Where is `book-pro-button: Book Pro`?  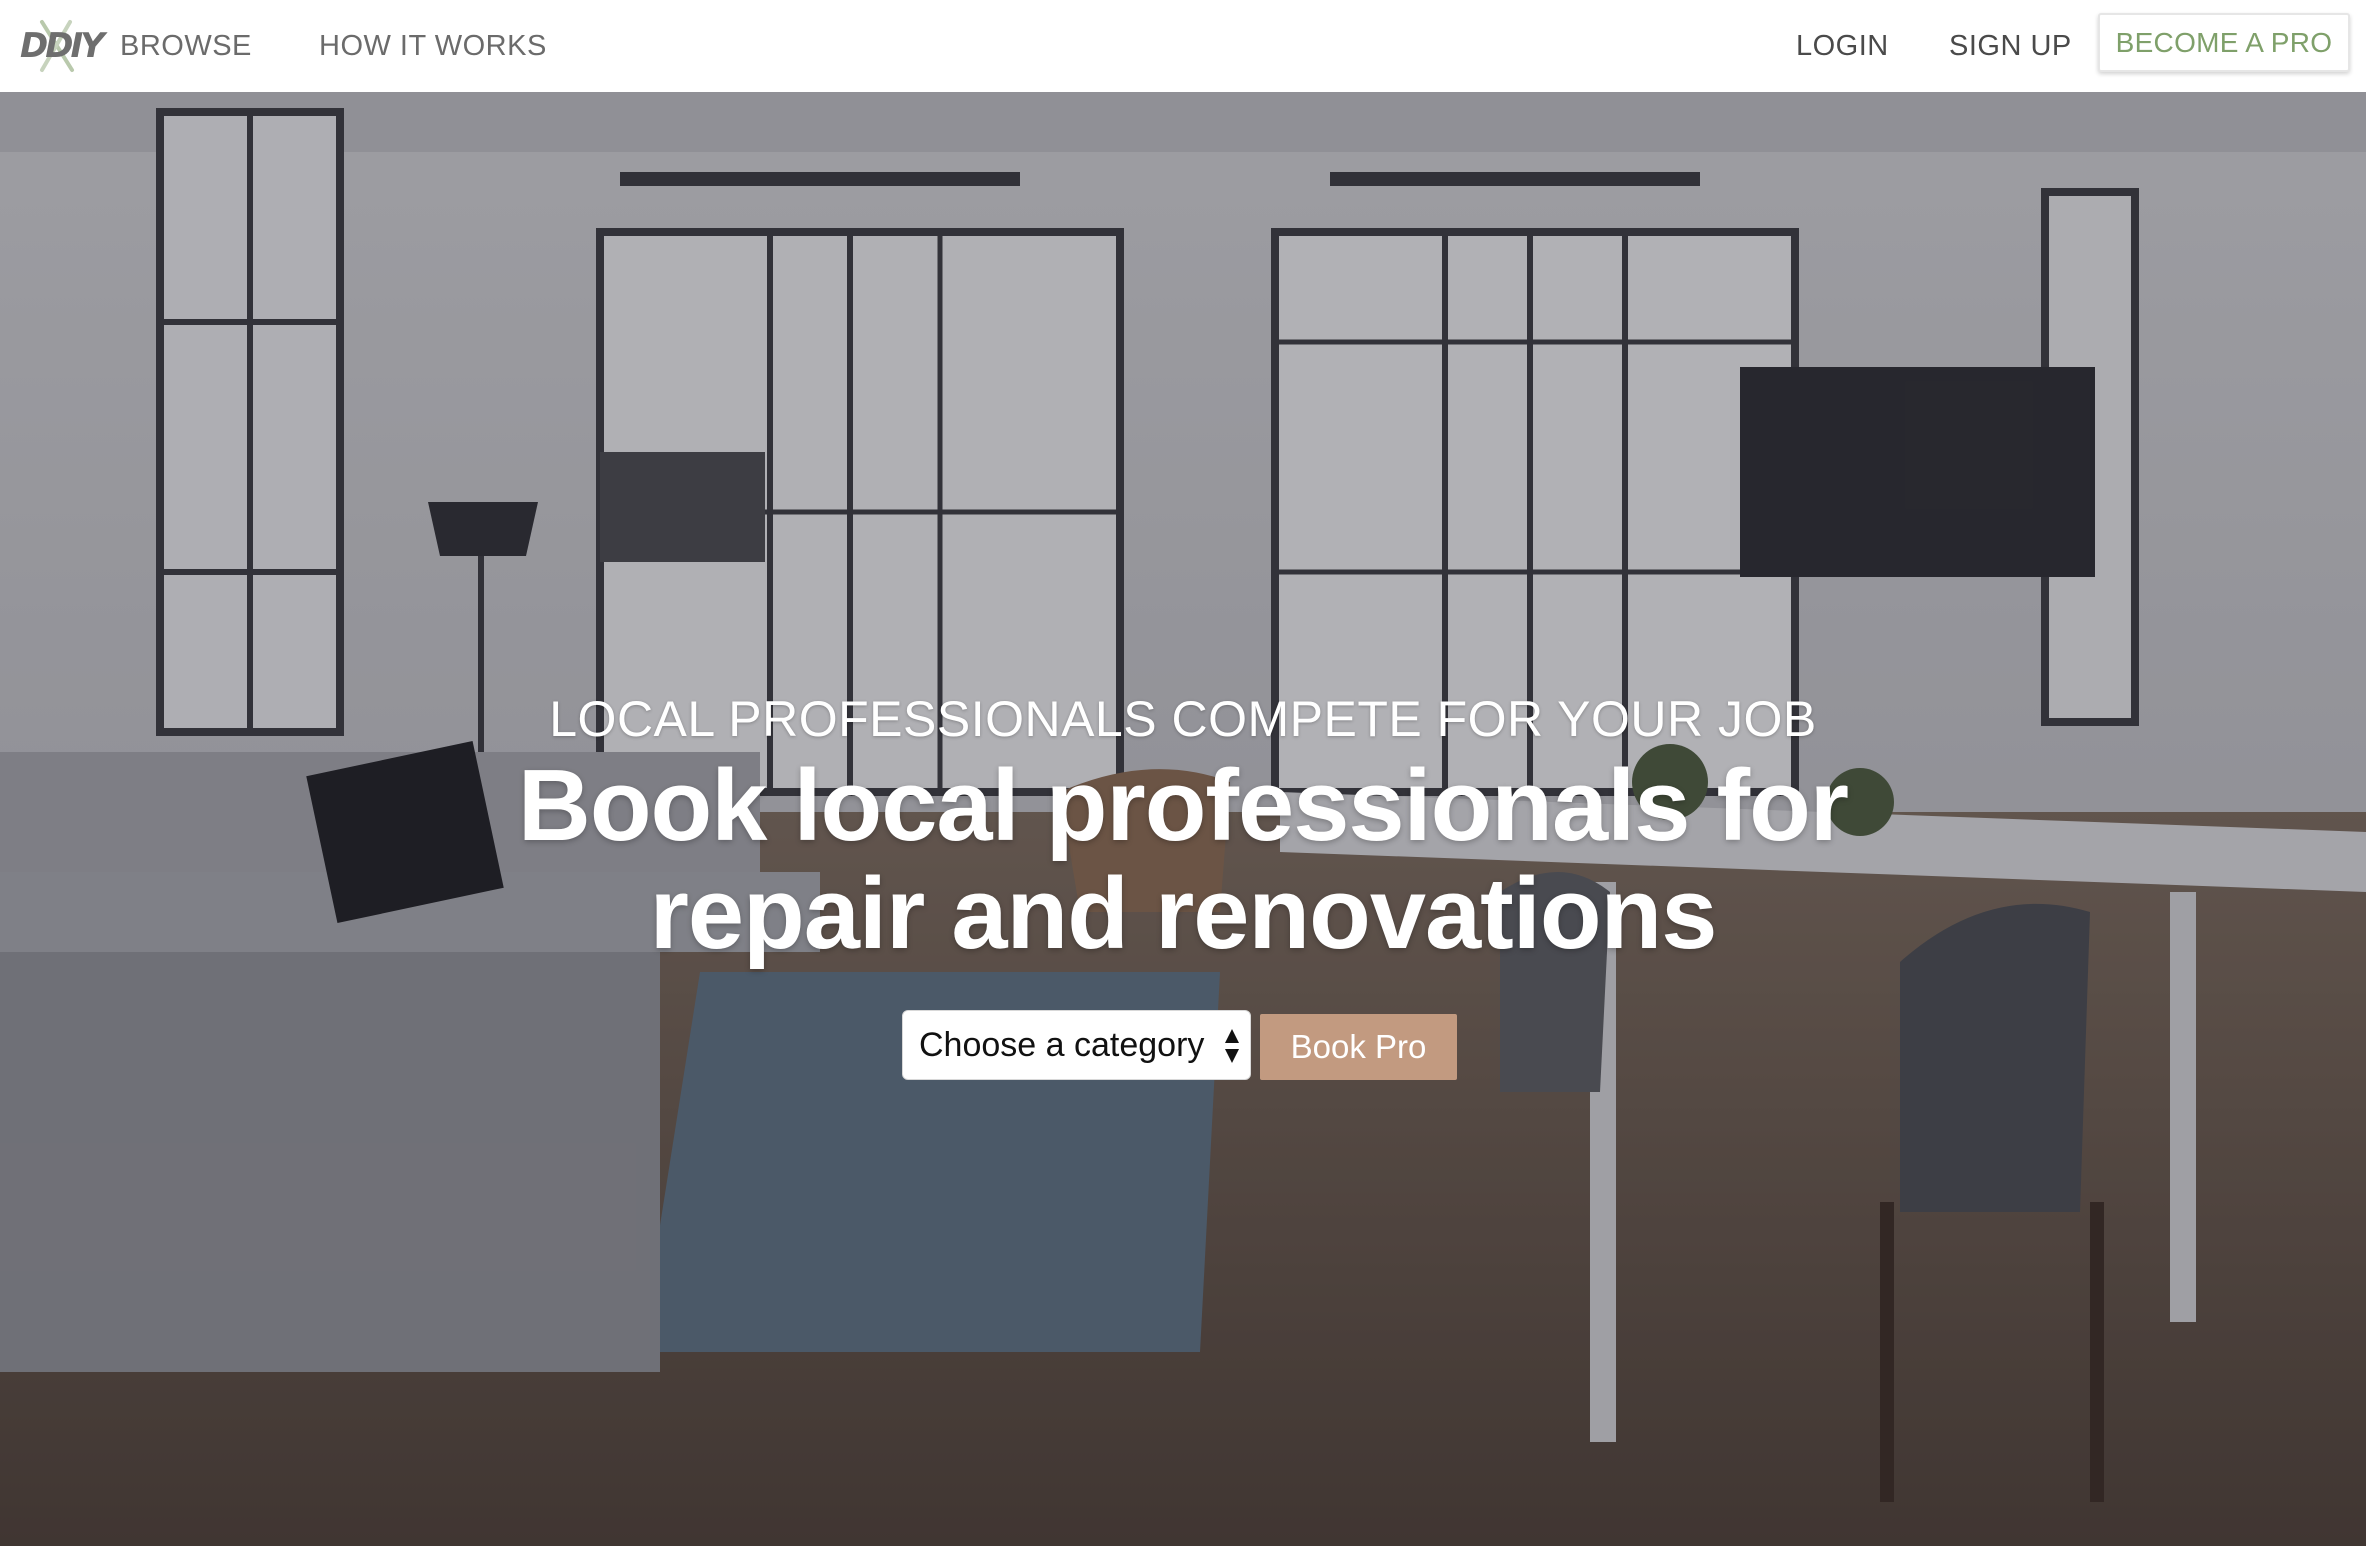
book-pro-button: Book Pro is located at coordinates (1358, 1047).